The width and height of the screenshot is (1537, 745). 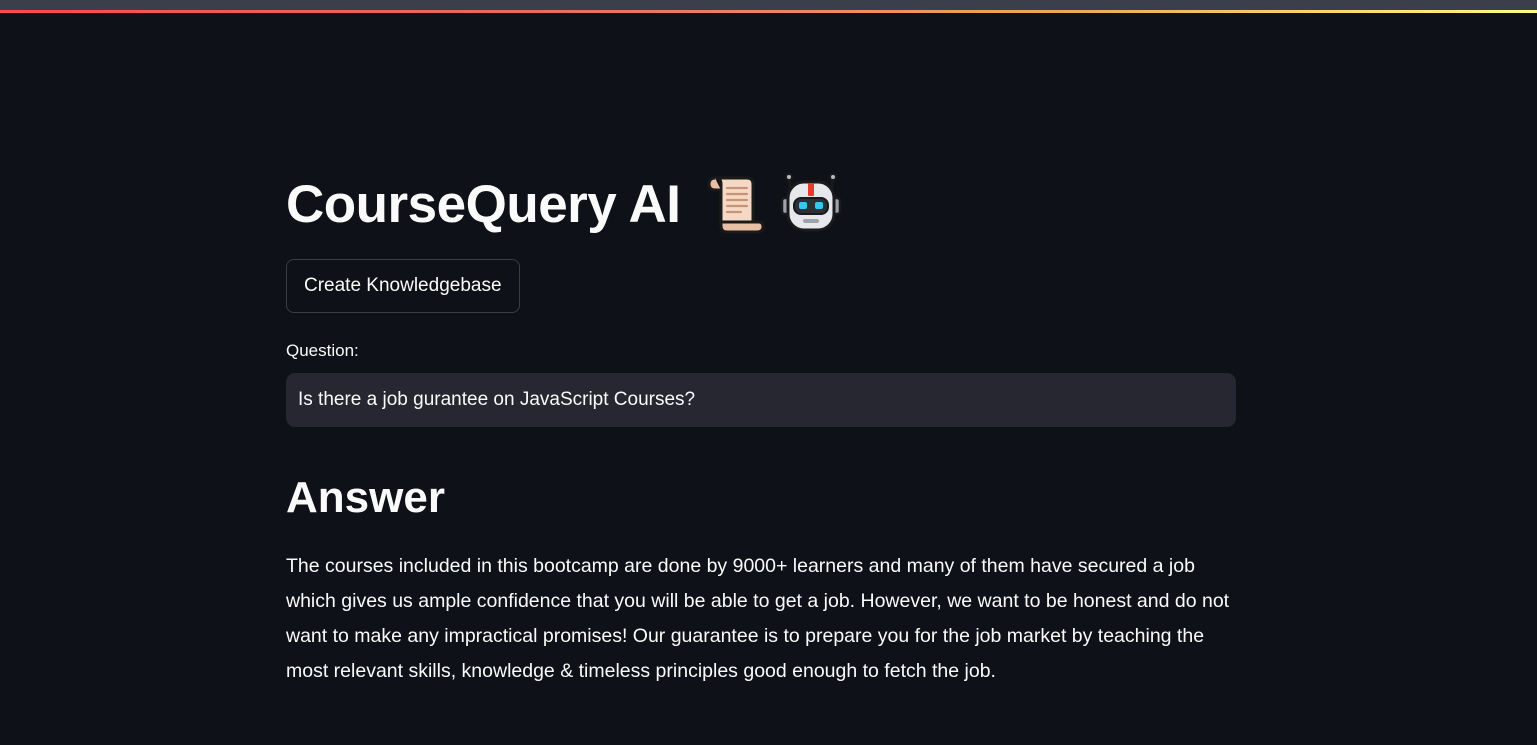 What do you see at coordinates (768, 5) in the screenshot?
I see `top-header-bar` at bounding box center [768, 5].